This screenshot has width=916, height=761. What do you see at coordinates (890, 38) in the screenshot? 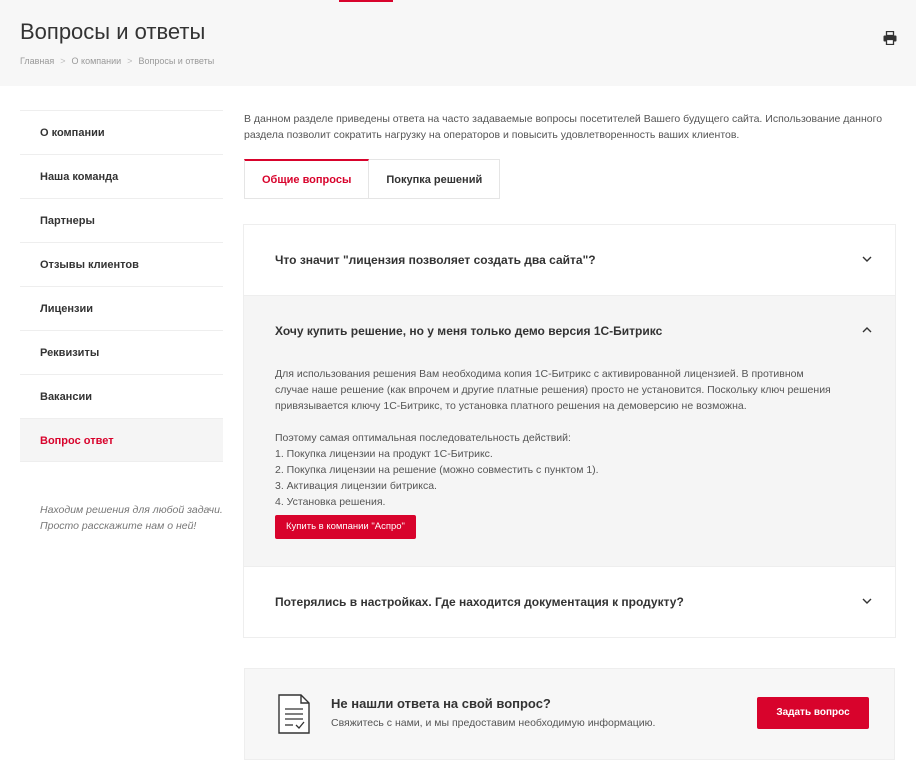
I see `printer-icon` at bounding box center [890, 38].